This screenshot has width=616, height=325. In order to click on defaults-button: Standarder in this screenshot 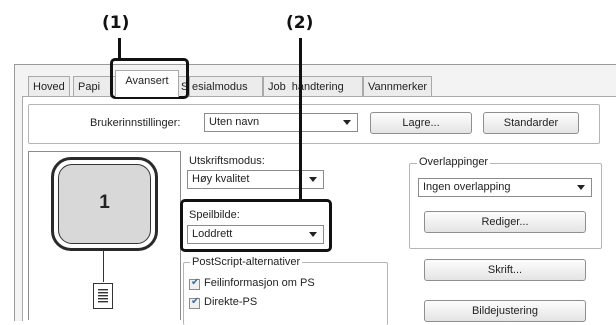, I will do `click(531, 123)`.